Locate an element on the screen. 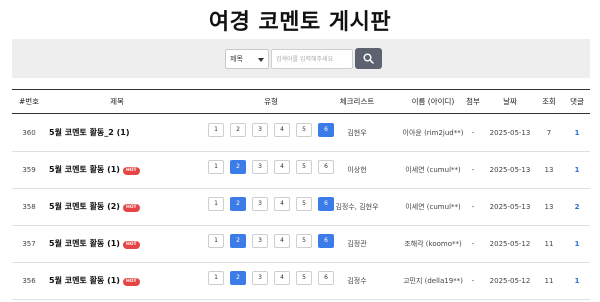  post-number: 356 is located at coordinates (29, 281).